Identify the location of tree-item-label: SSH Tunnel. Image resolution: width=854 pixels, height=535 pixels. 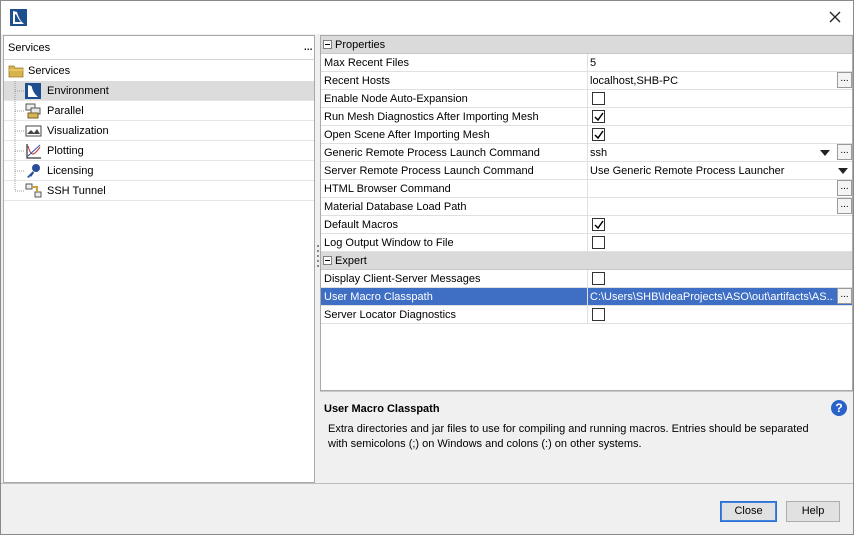
(76, 191).